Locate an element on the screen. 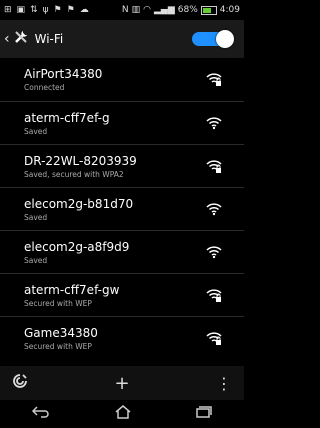  add-icon: + is located at coordinates (122, 383).